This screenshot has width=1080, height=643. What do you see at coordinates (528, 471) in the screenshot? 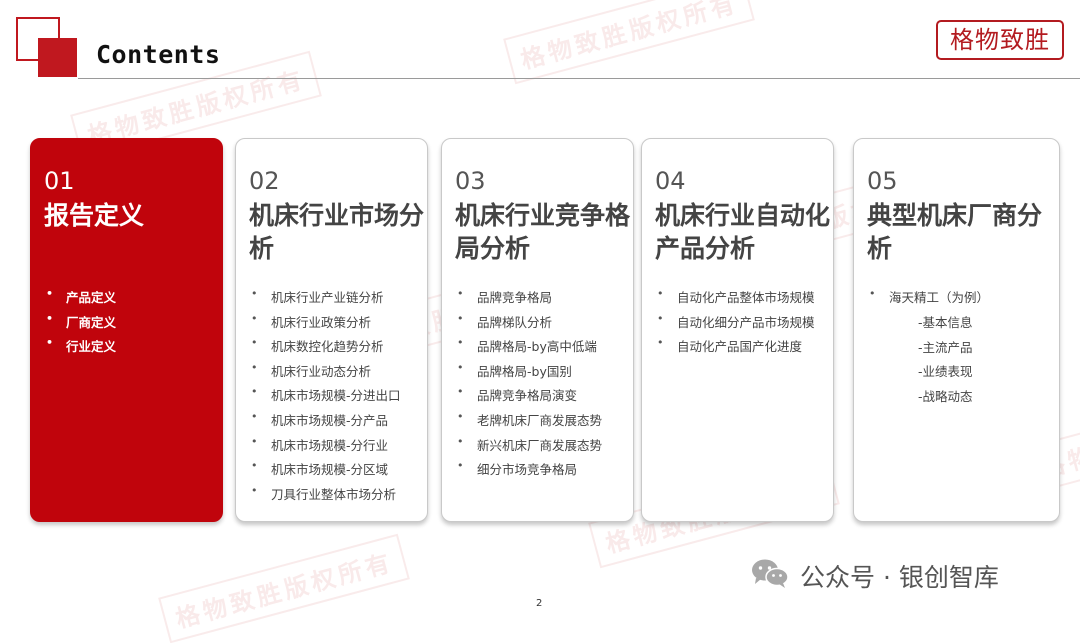
I see `list-item: 细分市场竞争格局` at bounding box center [528, 471].